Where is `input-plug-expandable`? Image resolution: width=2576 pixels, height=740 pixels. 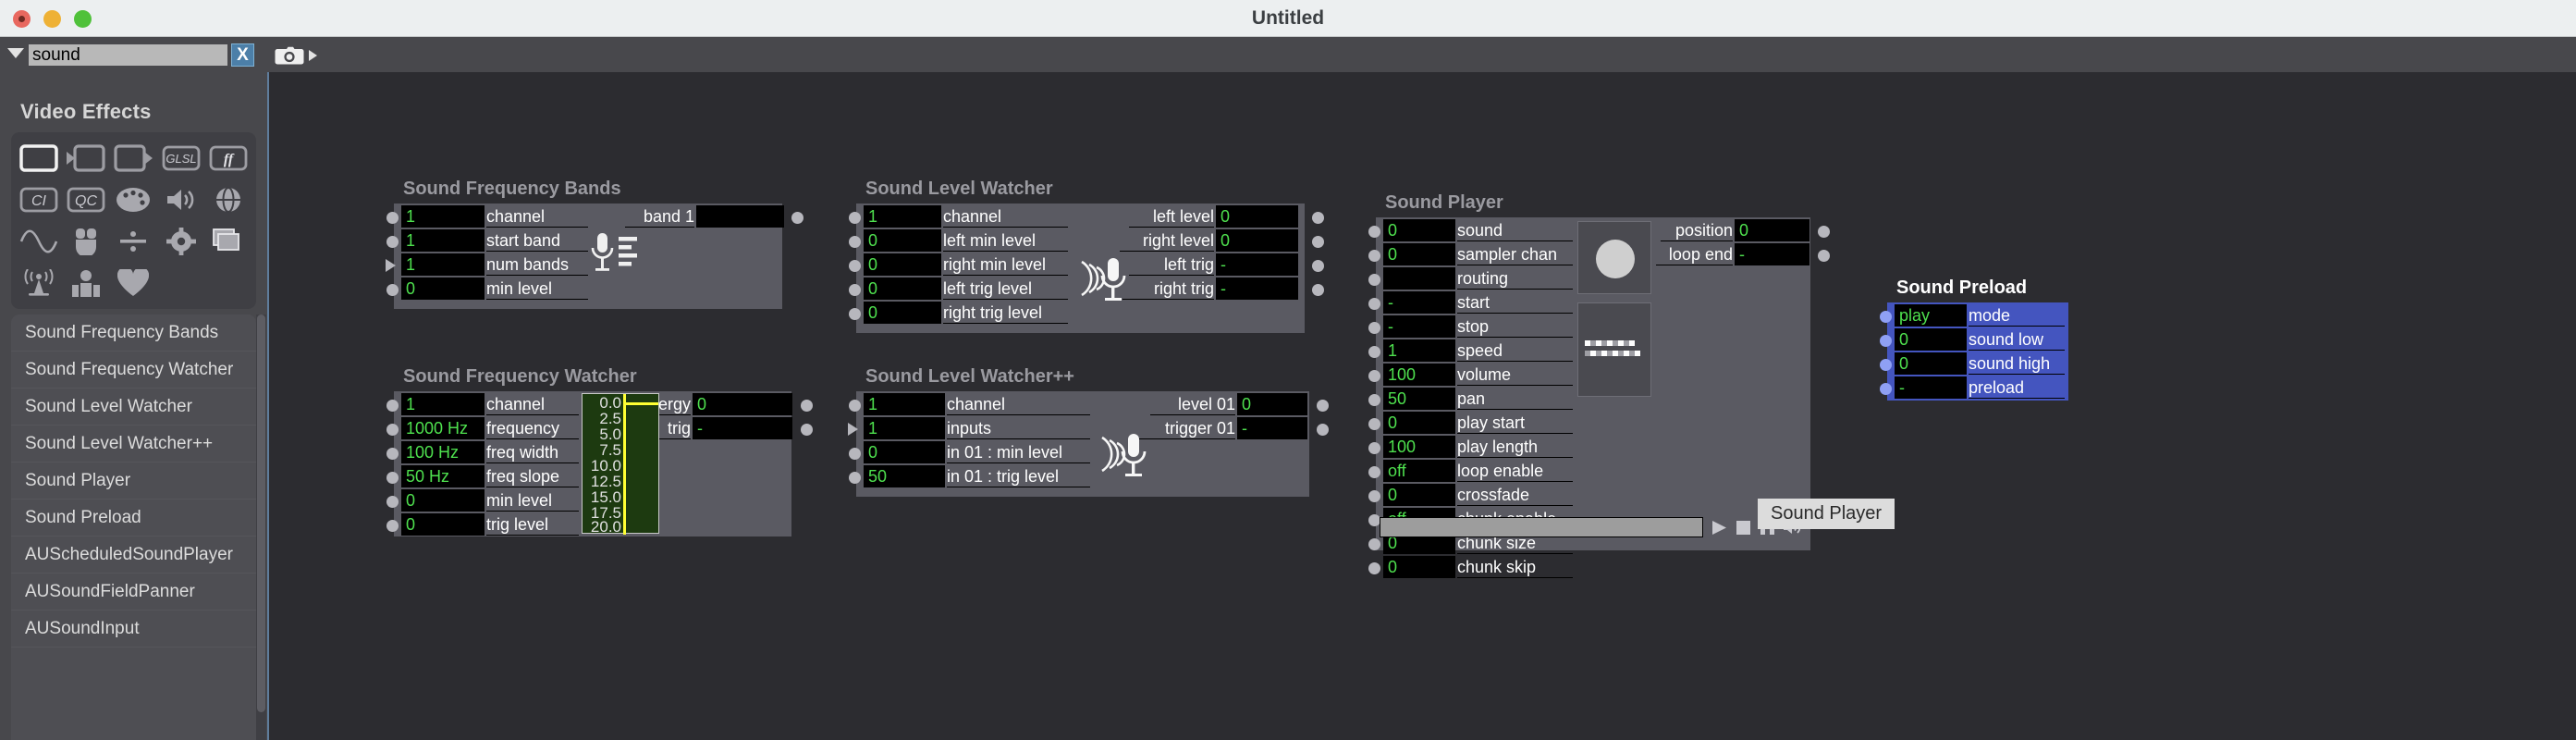 input-plug-expandable is located at coordinates (853, 429).